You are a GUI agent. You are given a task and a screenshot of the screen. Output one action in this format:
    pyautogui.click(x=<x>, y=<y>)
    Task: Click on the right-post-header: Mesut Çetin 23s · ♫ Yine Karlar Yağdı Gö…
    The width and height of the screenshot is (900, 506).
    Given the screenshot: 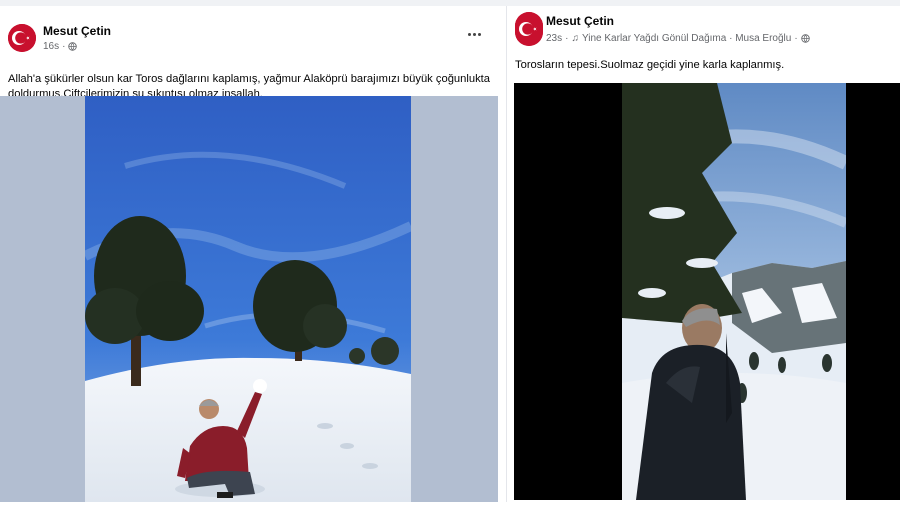 What is the action you would take?
    pyautogui.click(x=703, y=45)
    